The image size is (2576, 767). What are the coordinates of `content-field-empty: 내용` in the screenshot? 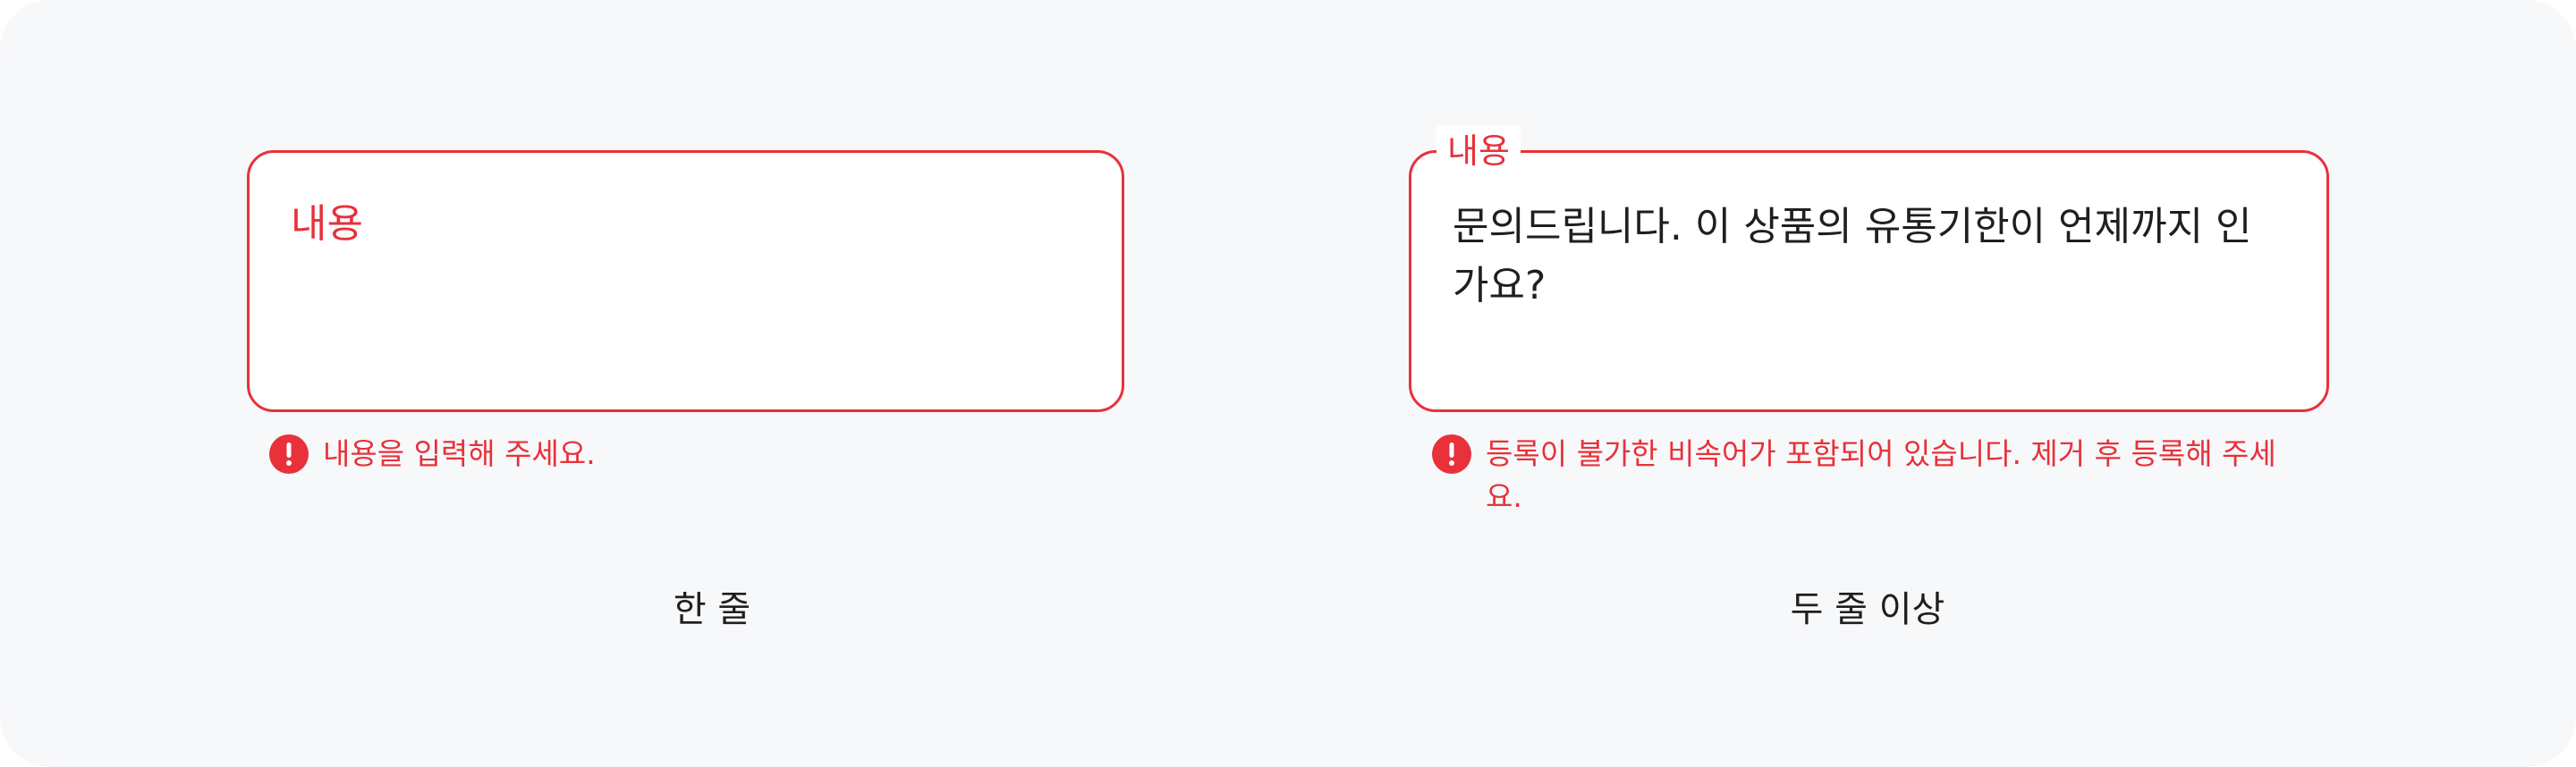 It's located at (685, 281).